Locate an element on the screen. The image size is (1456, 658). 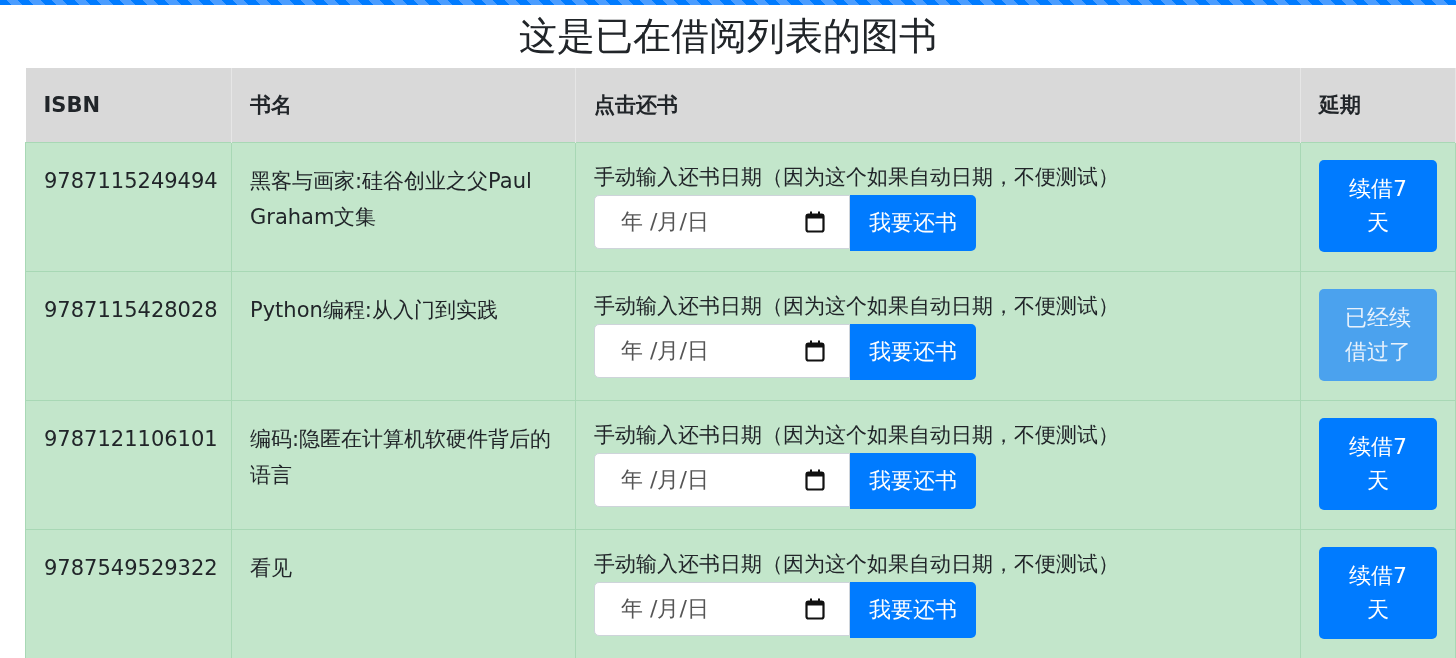
table-cell: 看见 is located at coordinates (403, 593).